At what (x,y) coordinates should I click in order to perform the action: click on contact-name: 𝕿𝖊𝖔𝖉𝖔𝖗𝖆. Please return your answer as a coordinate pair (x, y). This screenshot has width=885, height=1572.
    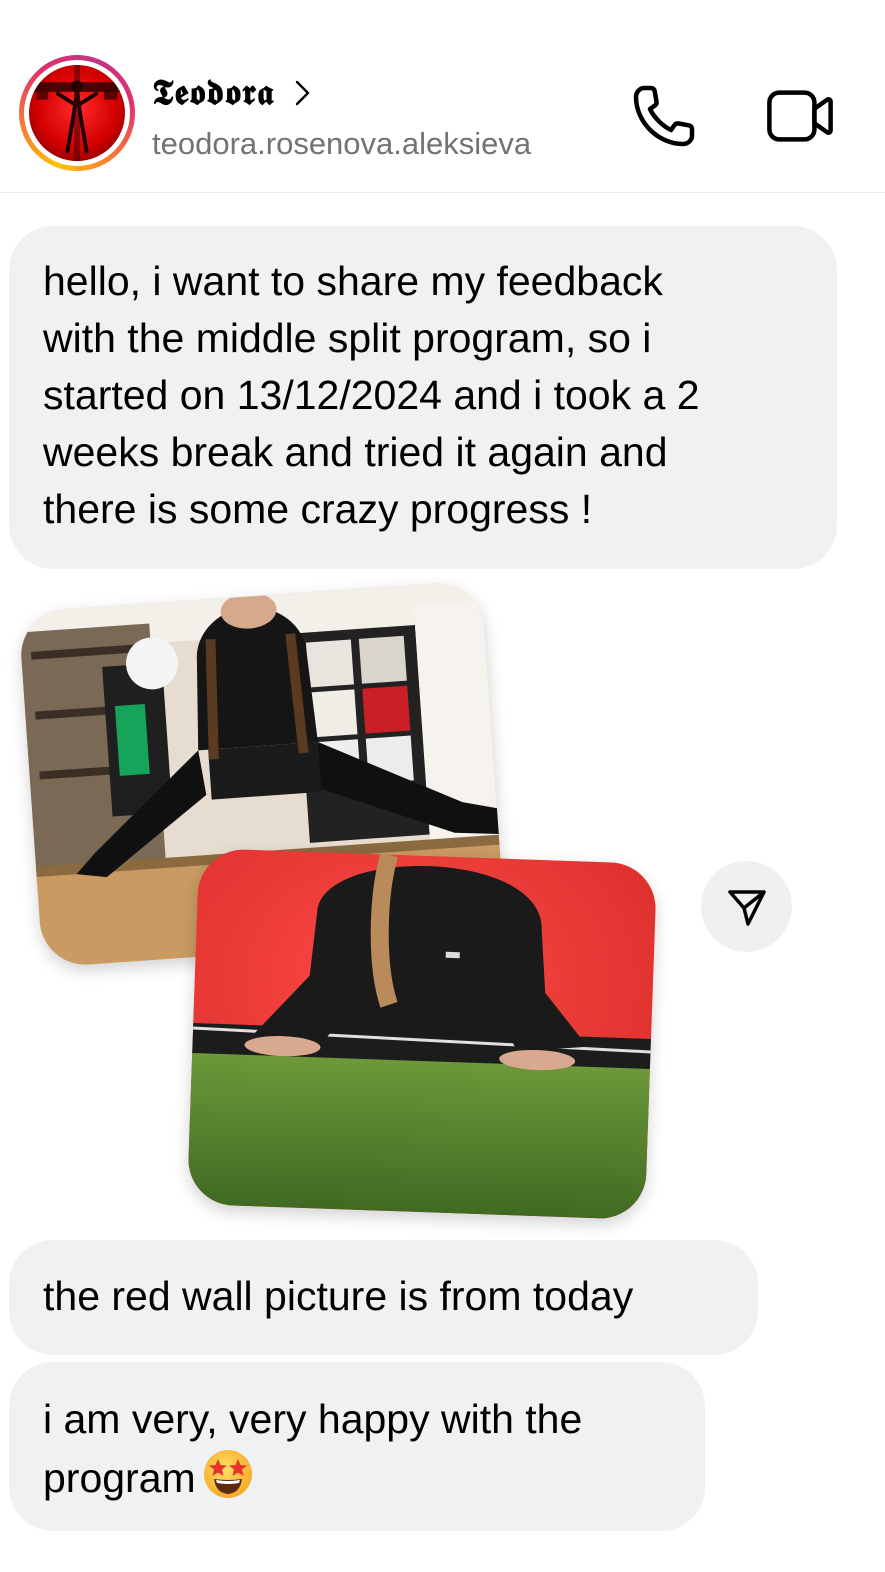
    Looking at the image, I should click on (213, 92).